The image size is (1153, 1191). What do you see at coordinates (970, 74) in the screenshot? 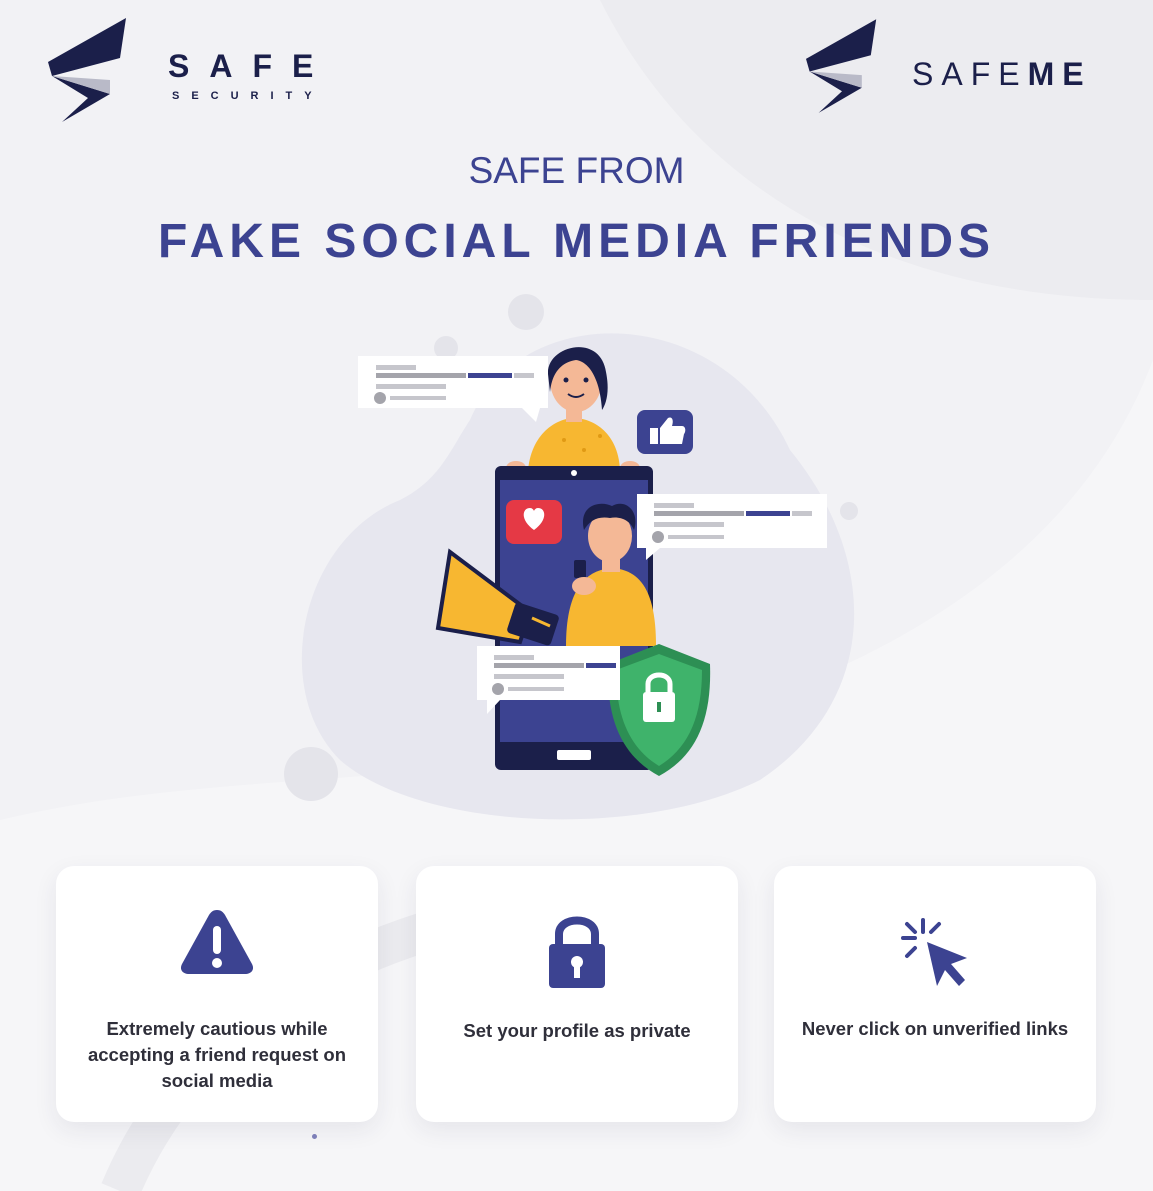
I see `logo-name-safe: SAFE` at bounding box center [970, 74].